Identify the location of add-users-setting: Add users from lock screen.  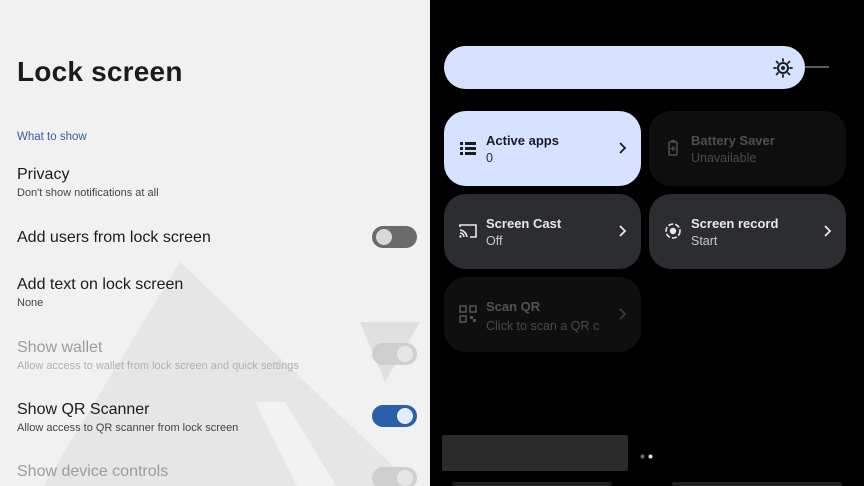
(217, 238).